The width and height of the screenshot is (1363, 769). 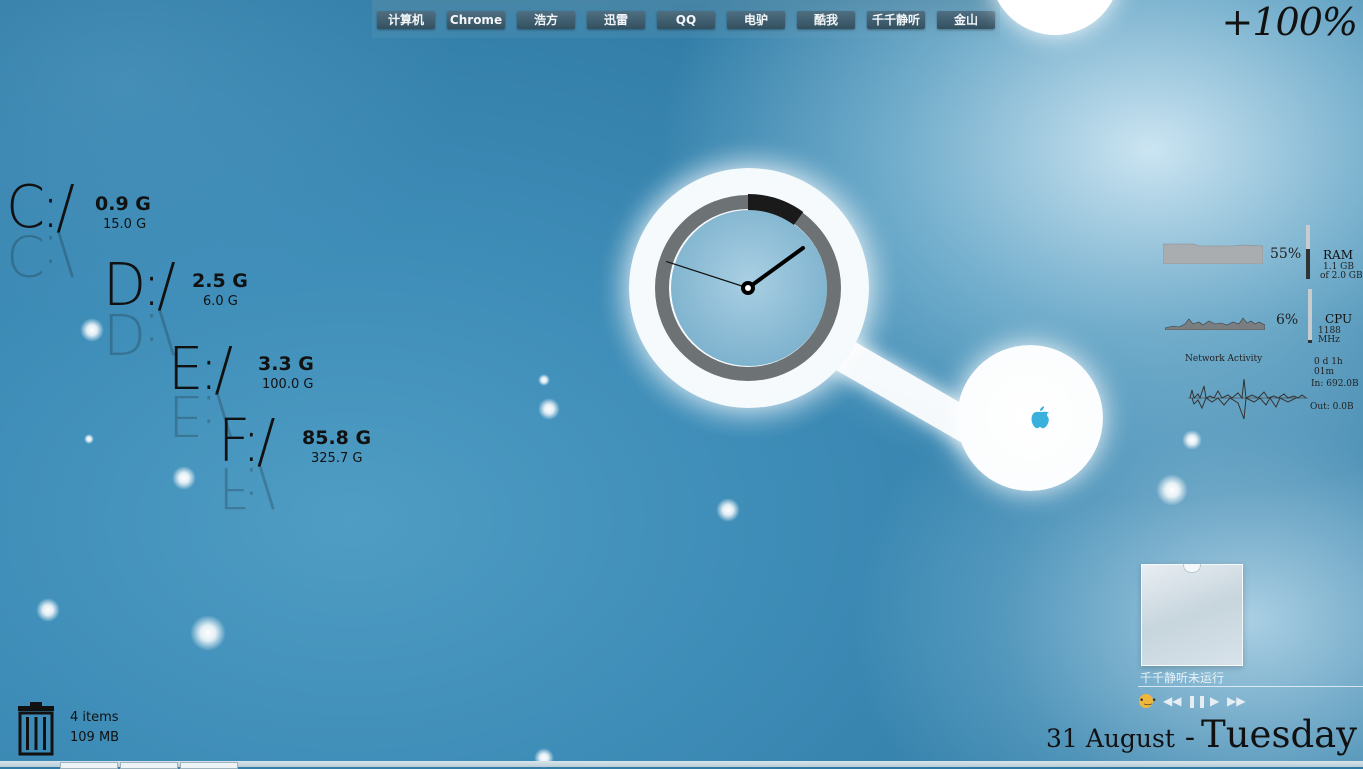 What do you see at coordinates (1335, 384) in the screenshot?
I see `network-in: In: 692.0B` at bounding box center [1335, 384].